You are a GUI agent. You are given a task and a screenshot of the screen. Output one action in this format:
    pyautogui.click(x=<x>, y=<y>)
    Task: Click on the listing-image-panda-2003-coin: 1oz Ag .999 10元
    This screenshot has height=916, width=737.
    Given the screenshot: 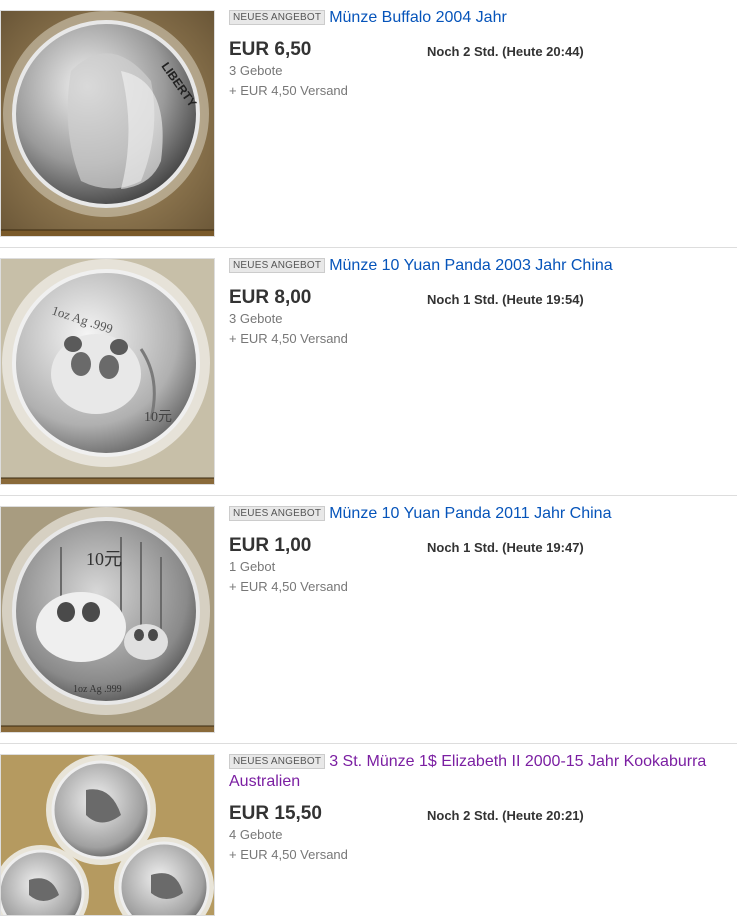 What is the action you would take?
    pyautogui.click(x=107, y=371)
    